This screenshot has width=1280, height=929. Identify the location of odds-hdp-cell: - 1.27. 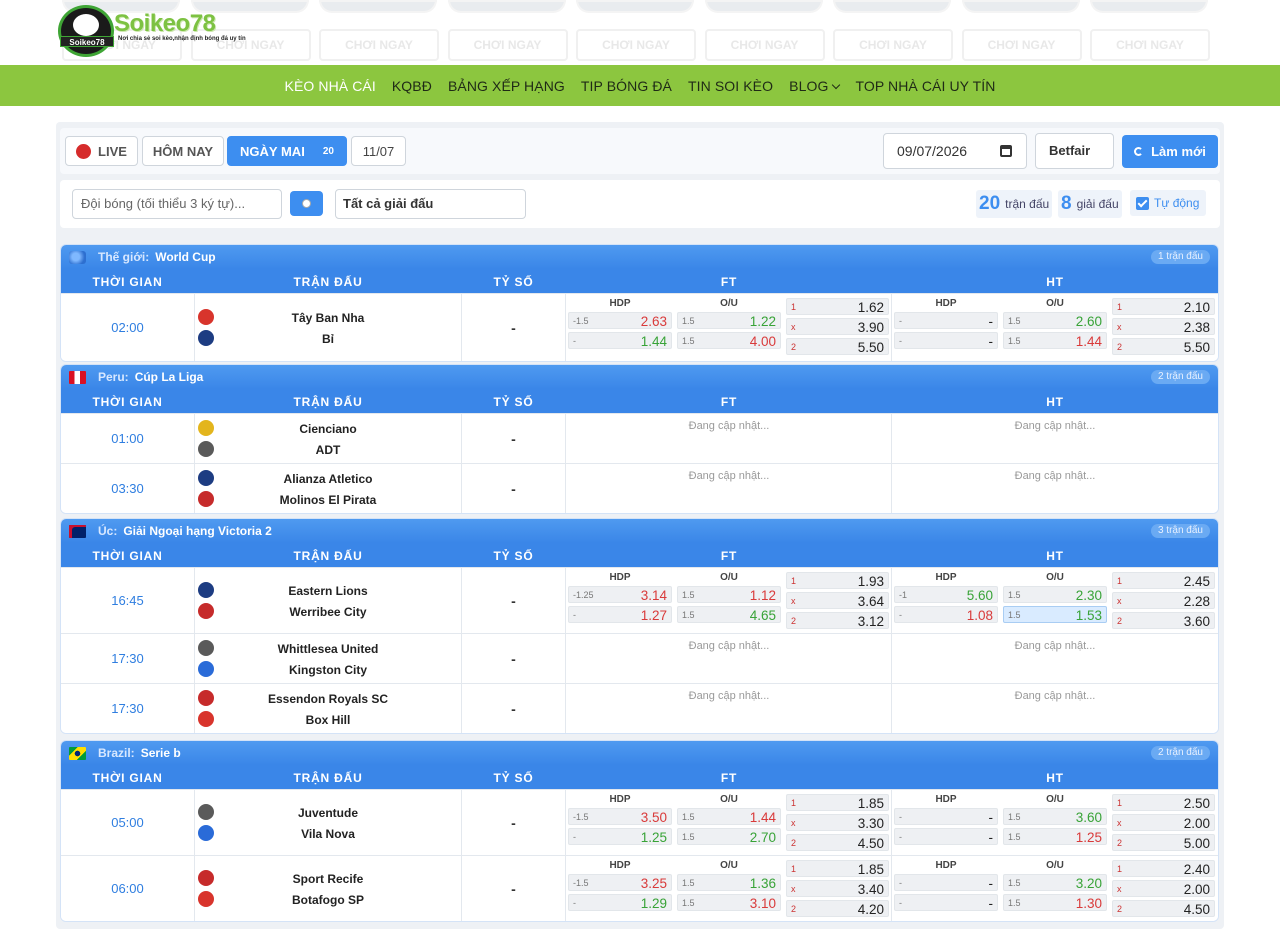
(620, 614).